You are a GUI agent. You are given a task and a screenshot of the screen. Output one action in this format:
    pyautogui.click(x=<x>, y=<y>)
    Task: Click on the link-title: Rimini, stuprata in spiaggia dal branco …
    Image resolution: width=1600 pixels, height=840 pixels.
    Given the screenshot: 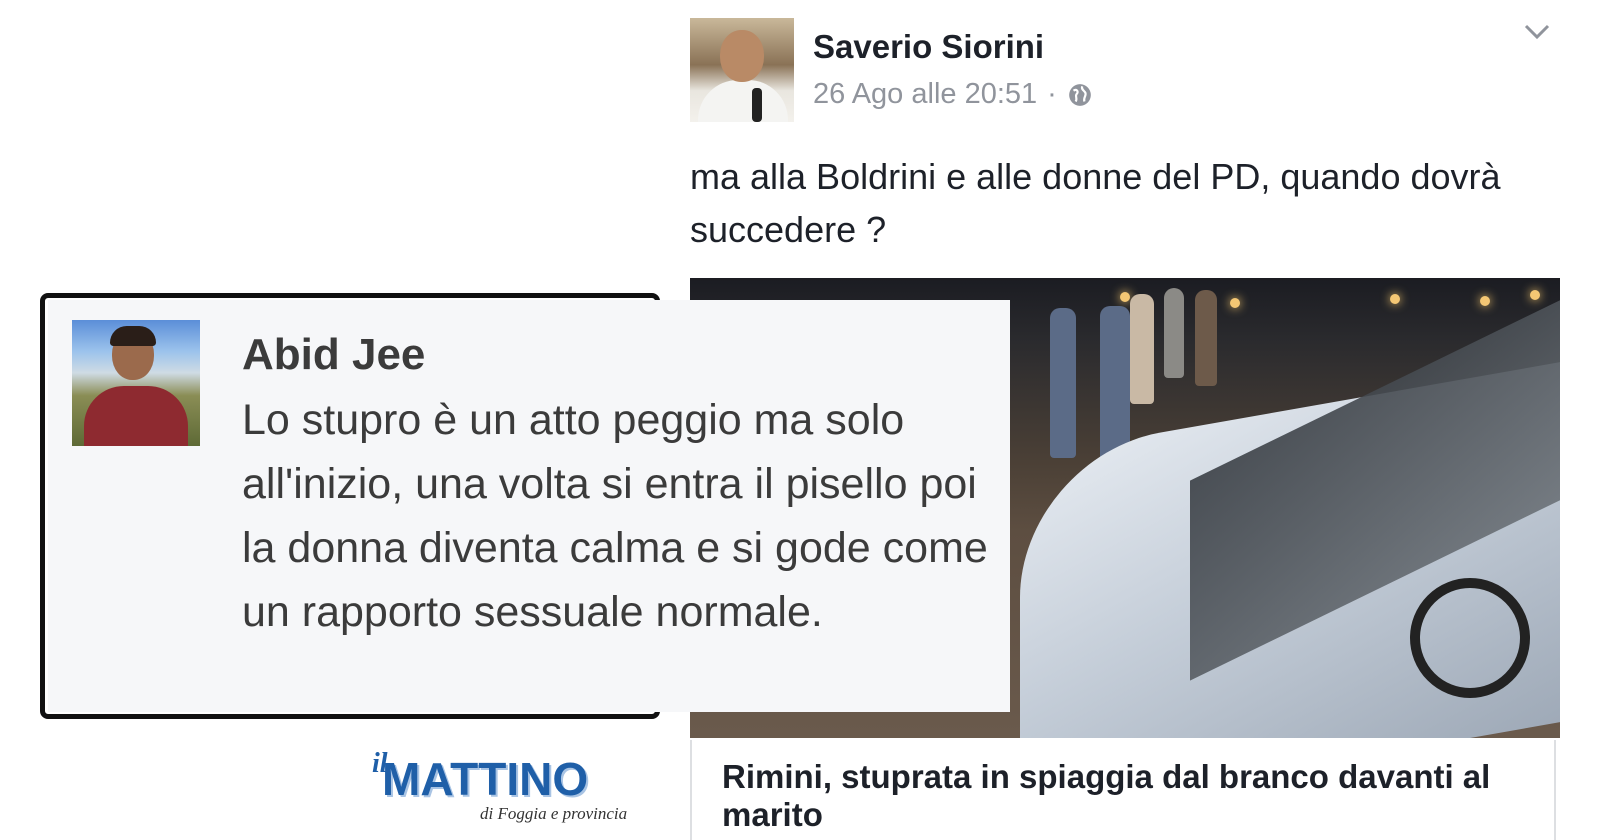 What is the action you would take?
    pyautogui.click(x=1132, y=796)
    